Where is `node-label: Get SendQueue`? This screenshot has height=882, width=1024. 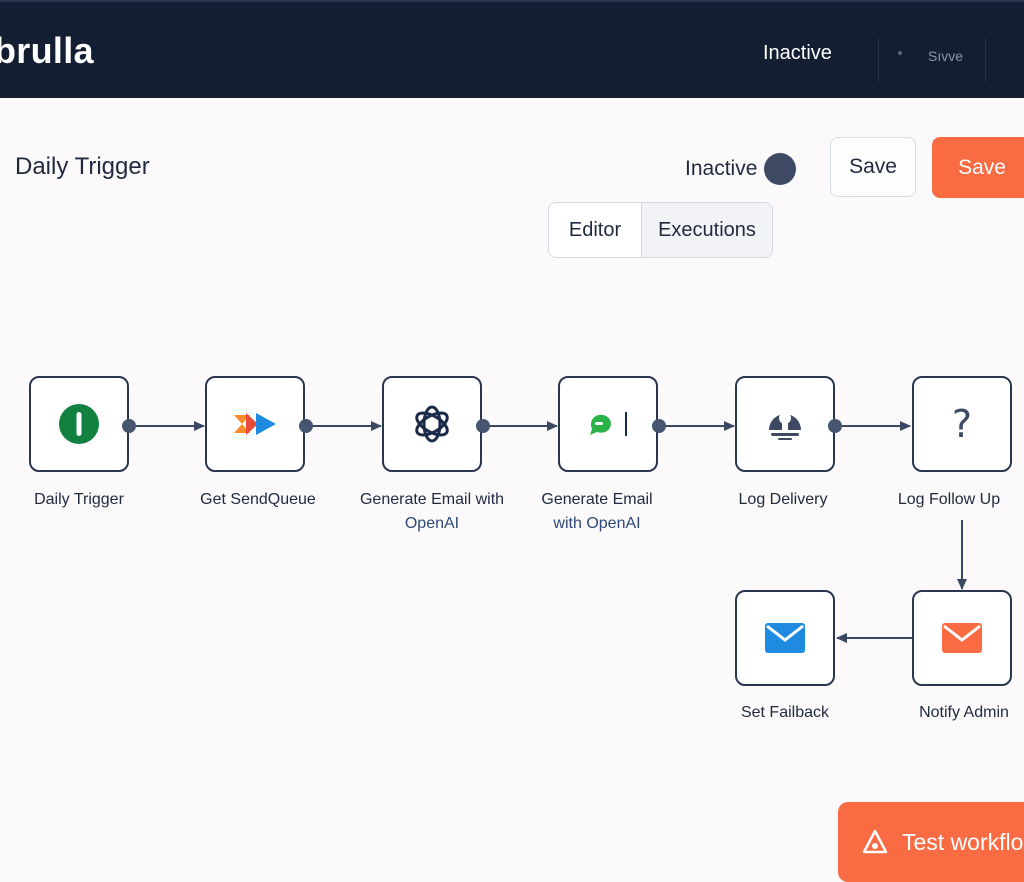 node-label: Get SendQueue is located at coordinates (258, 500).